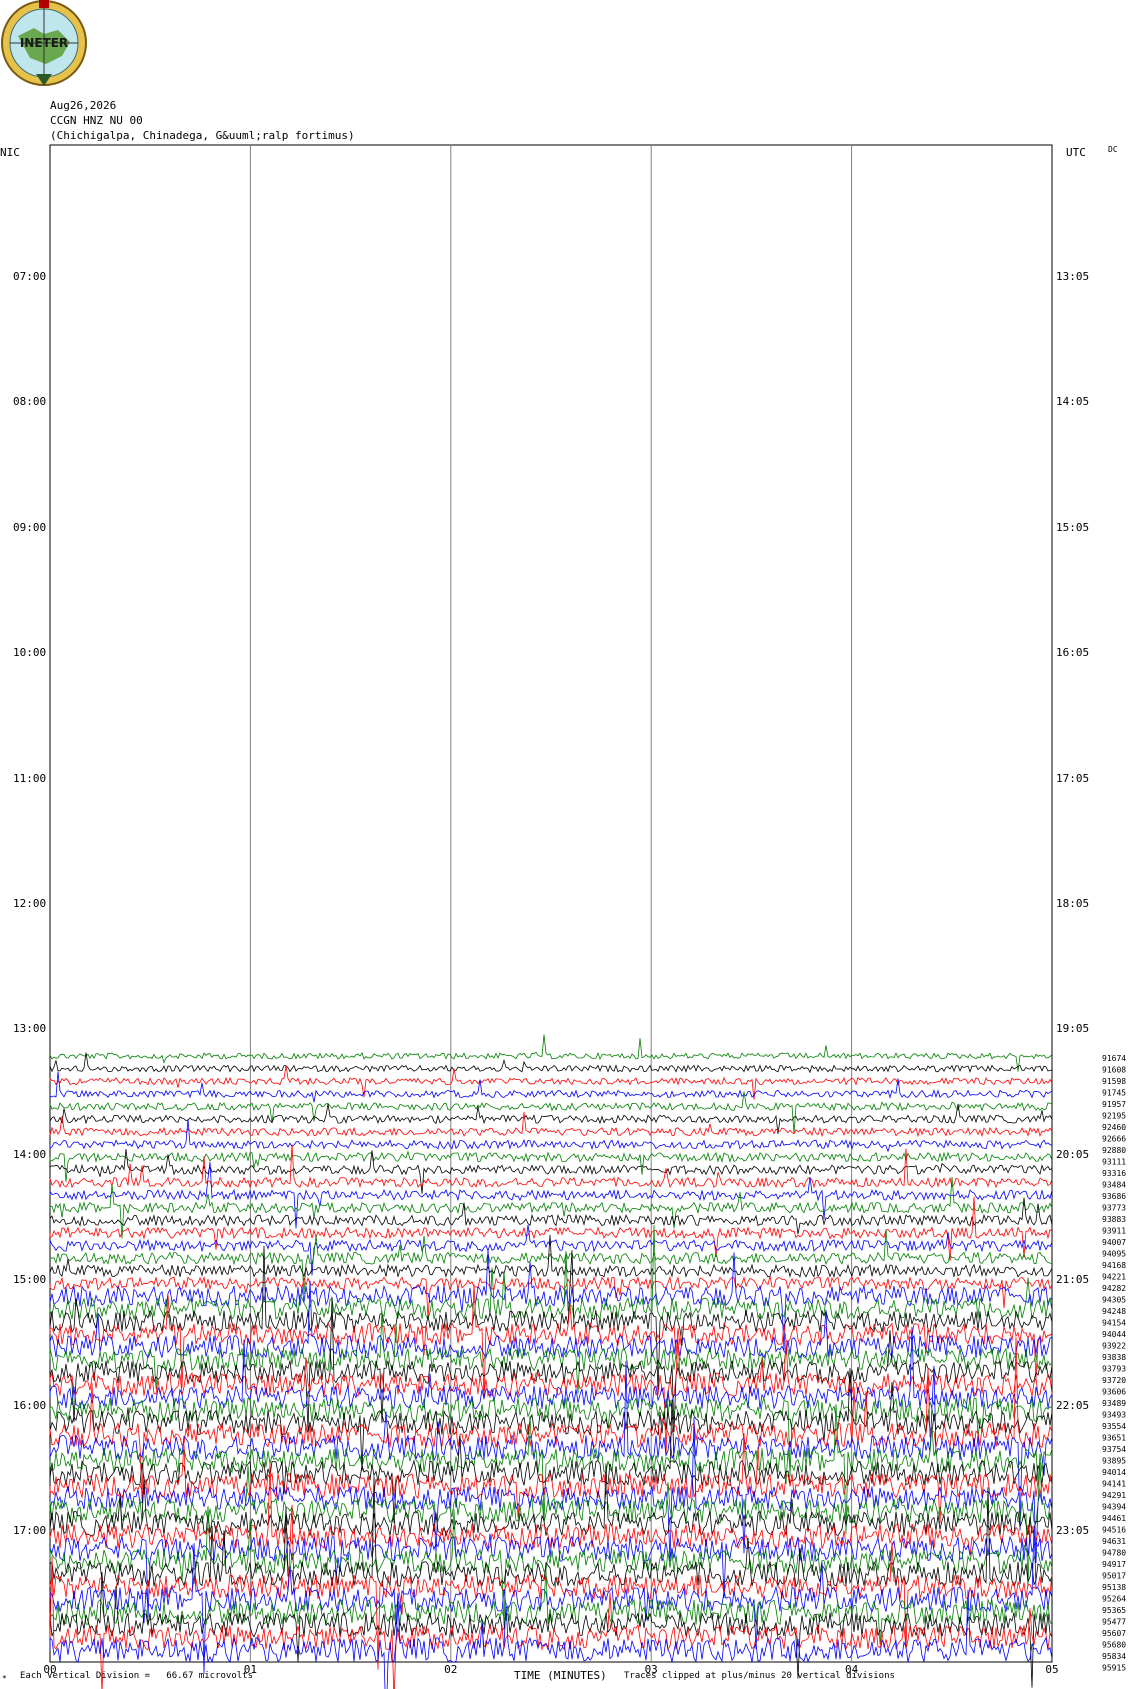 The image size is (1130, 1689). What do you see at coordinates (1114, 1288) in the screenshot?
I see `trace-value-label: 94282` at bounding box center [1114, 1288].